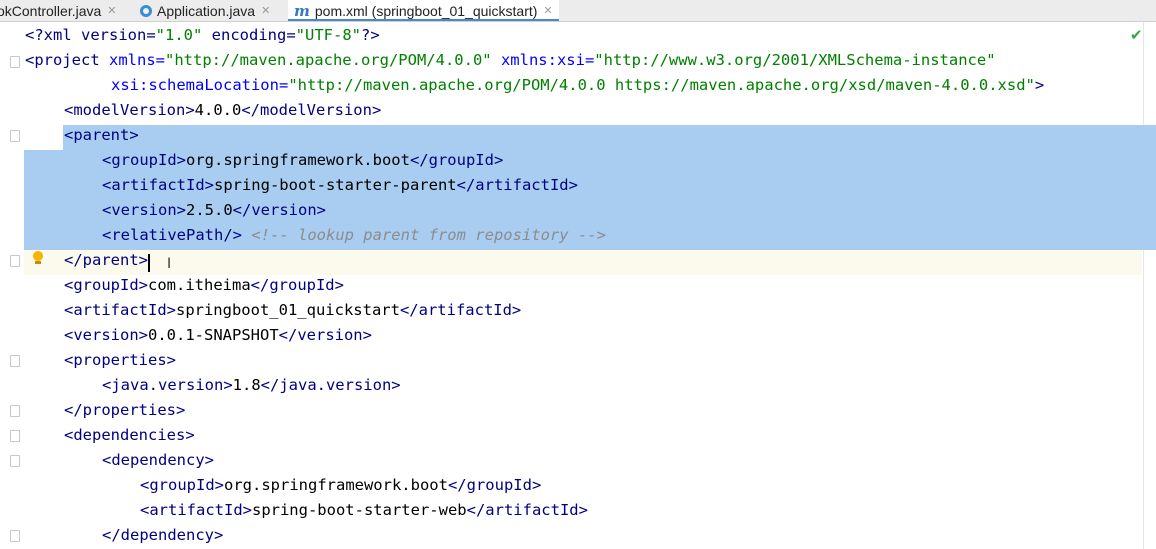 The width and height of the screenshot is (1156, 549). Describe the element at coordinates (370, 35) in the screenshot. I see `code-token: ?>` at that location.